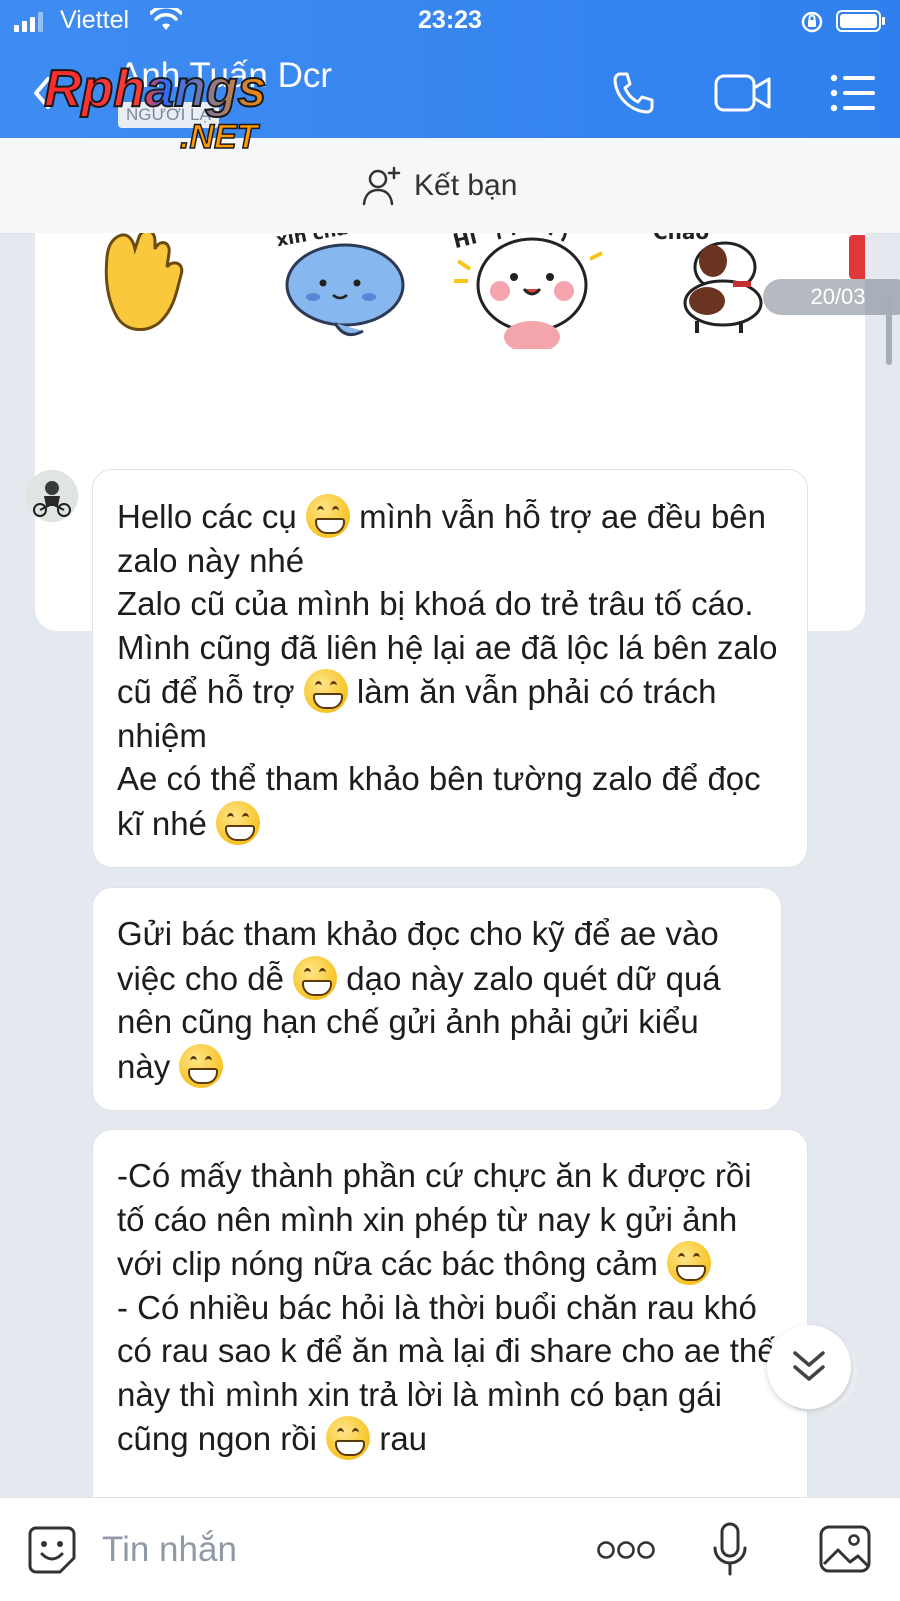 The width and height of the screenshot is (900, 1601). What do you see at coordinates (845, 1549) in the screenshot?
I see `image-icon` at bounding box center [845, 1549].